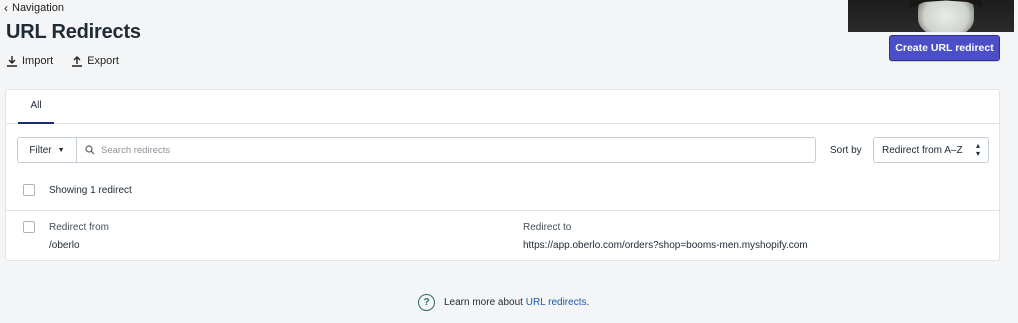 The height and width of the screenshot is (323, 1018). Describe the element at coordinates (38, 8) in the screenshot. I see `breadcrumb-label: Navigation` at that location.